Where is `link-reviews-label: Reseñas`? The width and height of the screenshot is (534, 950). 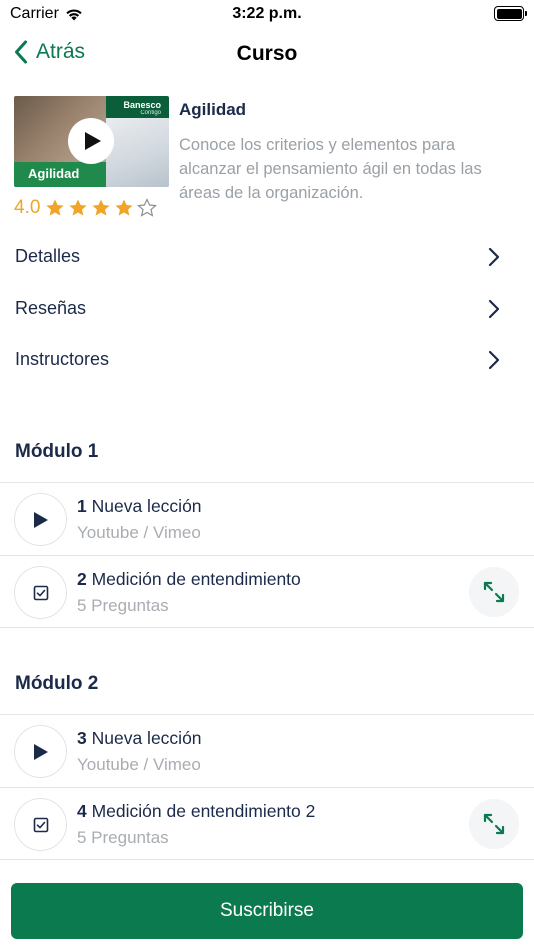
link-reviews-label: Reseñas is located at coordinates (51, 307).